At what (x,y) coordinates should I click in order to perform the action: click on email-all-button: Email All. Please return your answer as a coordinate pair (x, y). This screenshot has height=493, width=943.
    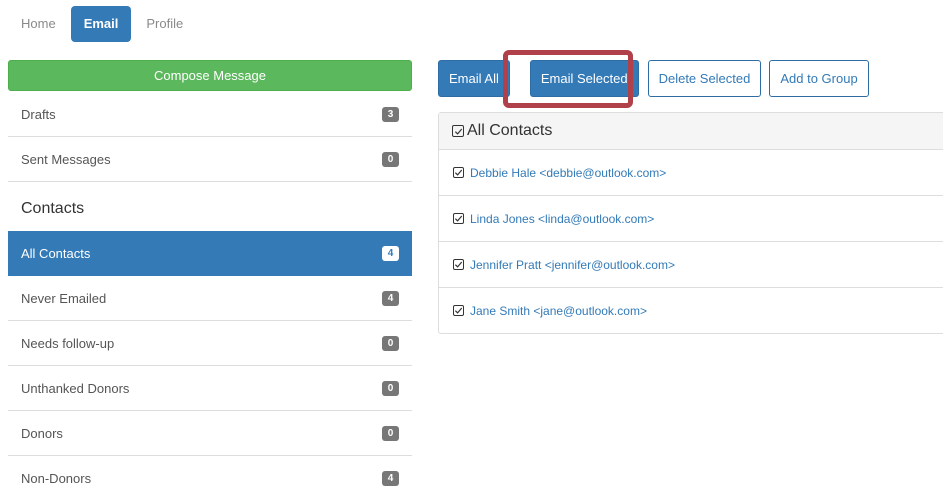
    Looking at the image, I should click on (474, 78).